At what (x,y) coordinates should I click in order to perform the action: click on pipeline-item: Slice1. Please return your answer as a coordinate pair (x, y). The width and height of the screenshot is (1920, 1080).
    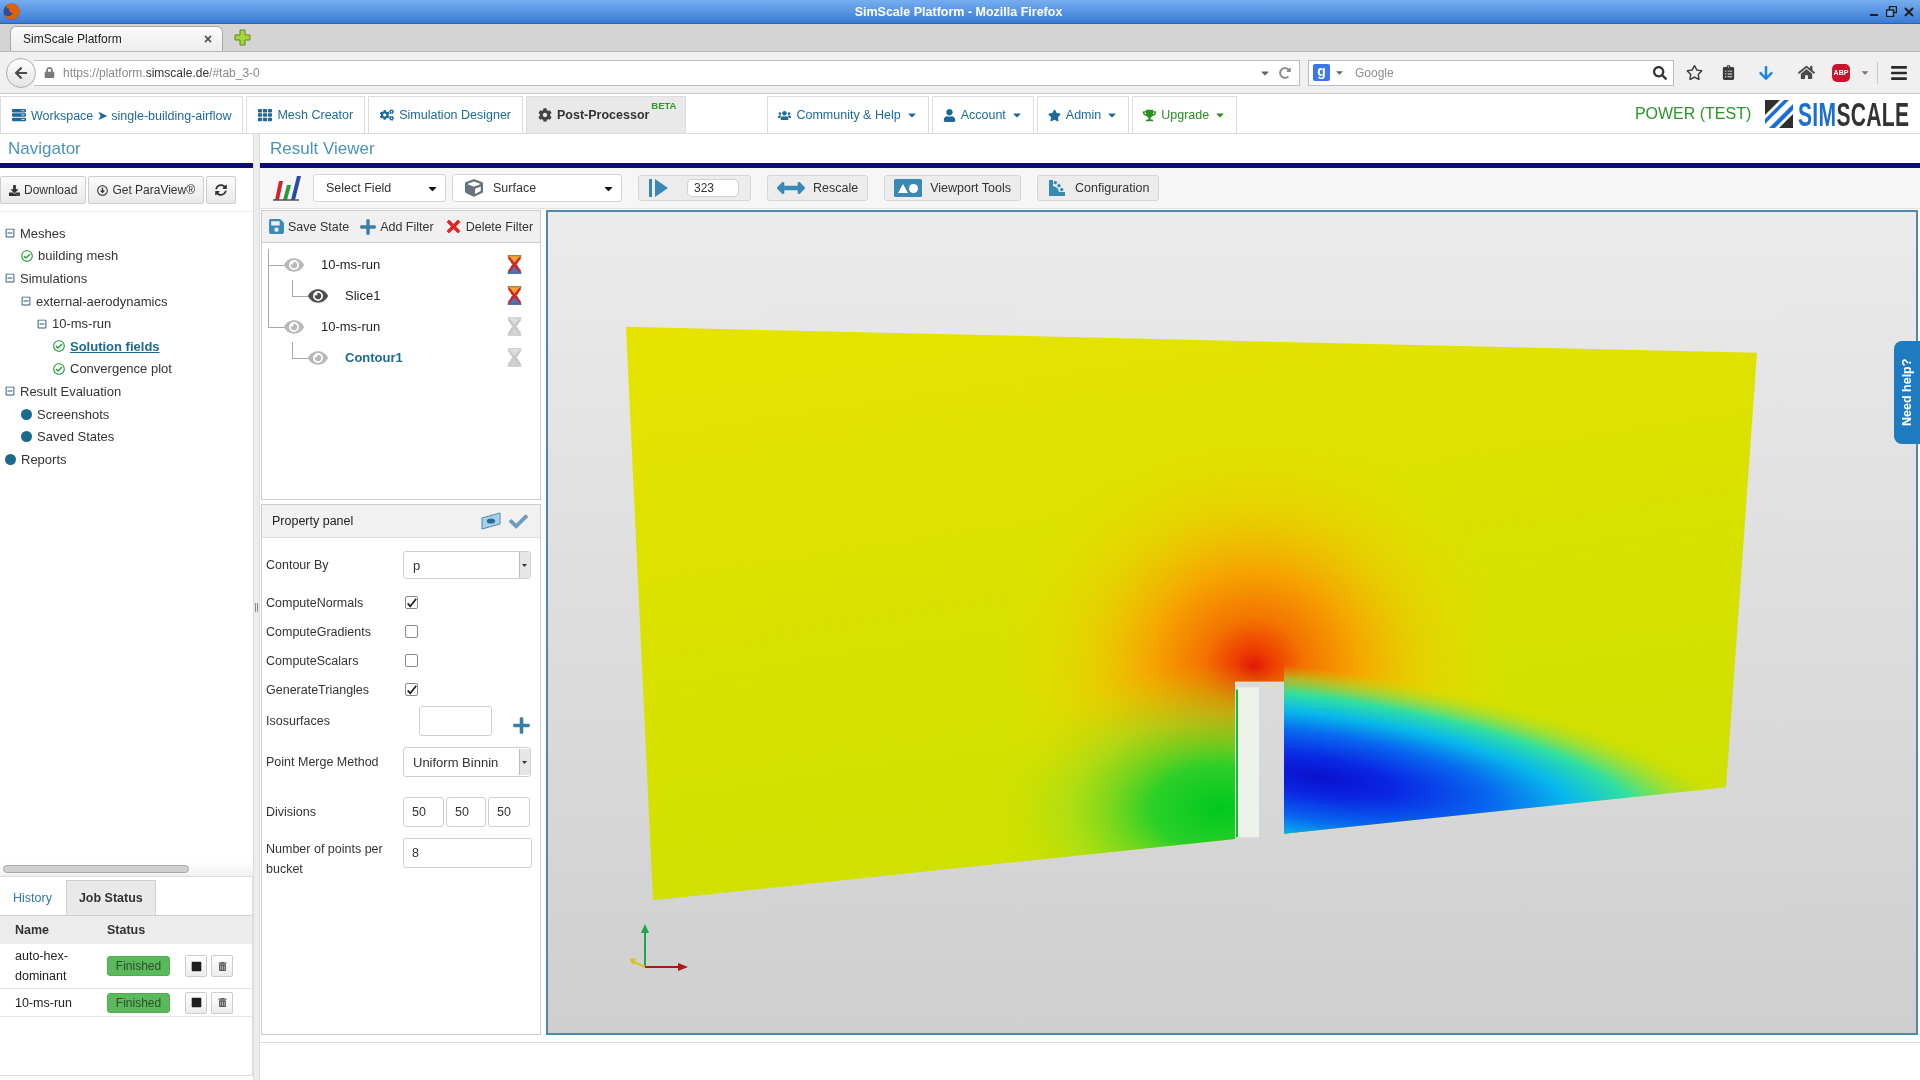
    Looking at the image, I should click on (363, 295).